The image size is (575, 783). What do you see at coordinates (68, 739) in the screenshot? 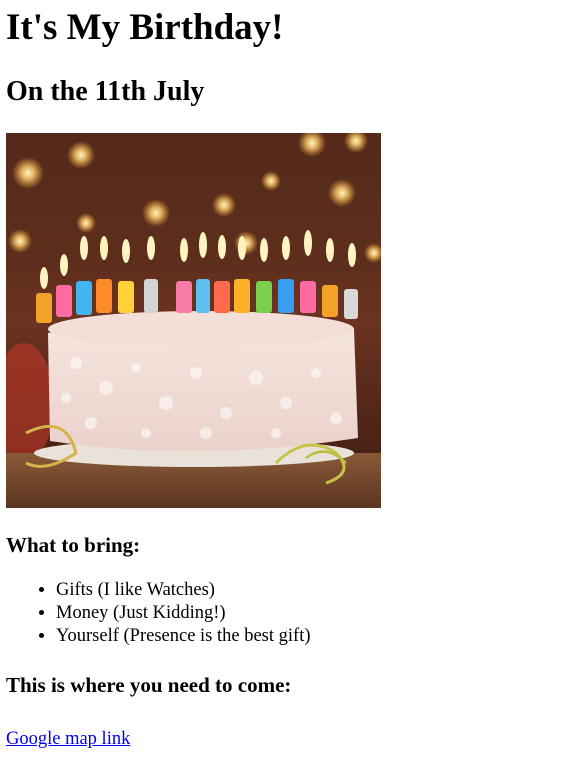
I see `google-map-link: Google map link` at bounding box center [68, 739].